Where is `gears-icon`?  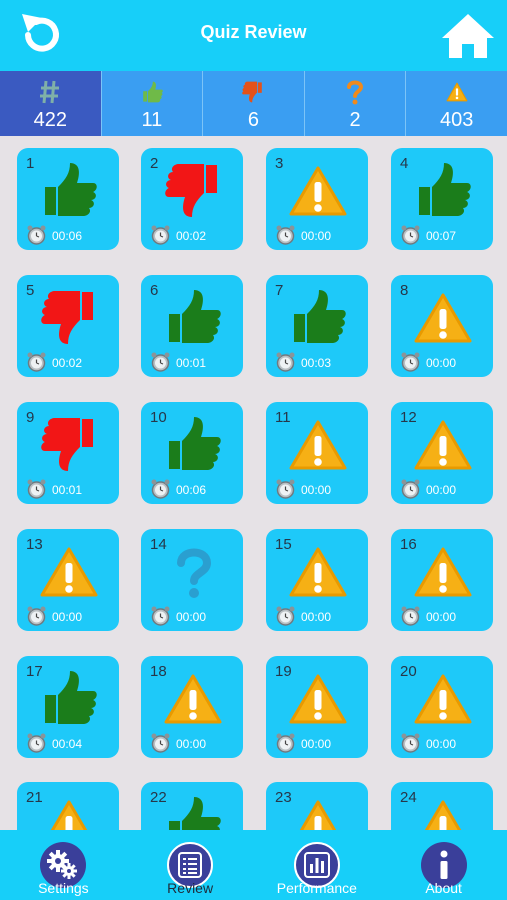 gears-icon is located at coordinates (62, 864).